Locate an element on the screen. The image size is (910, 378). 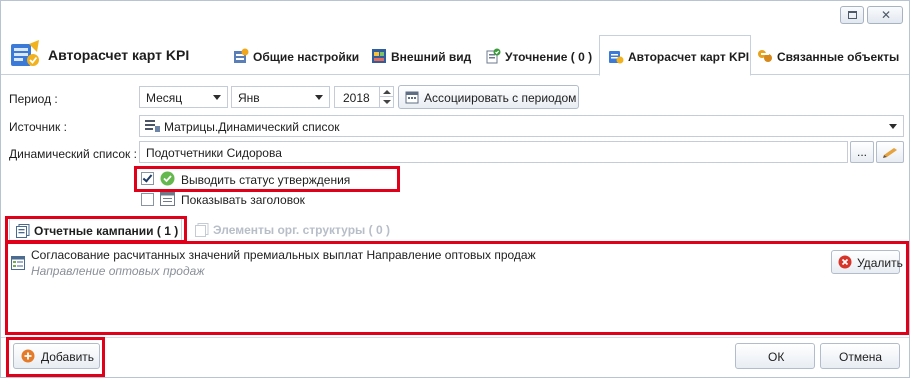
period-year-spinner: 2018 is located at coordinates (364, 97).